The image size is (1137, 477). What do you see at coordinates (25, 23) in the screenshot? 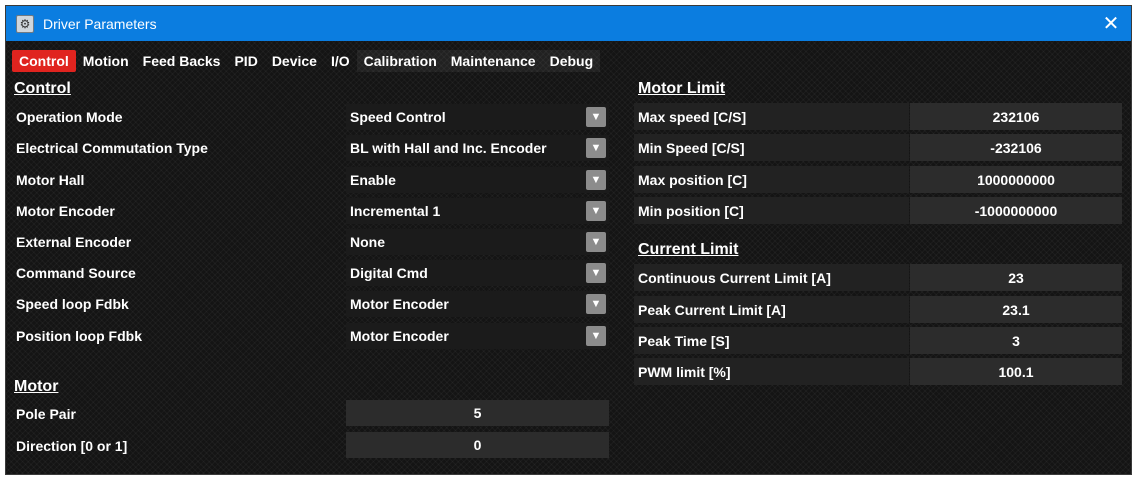
I see `app-gear-icon: ⚙` at bounding box center [25, 23].